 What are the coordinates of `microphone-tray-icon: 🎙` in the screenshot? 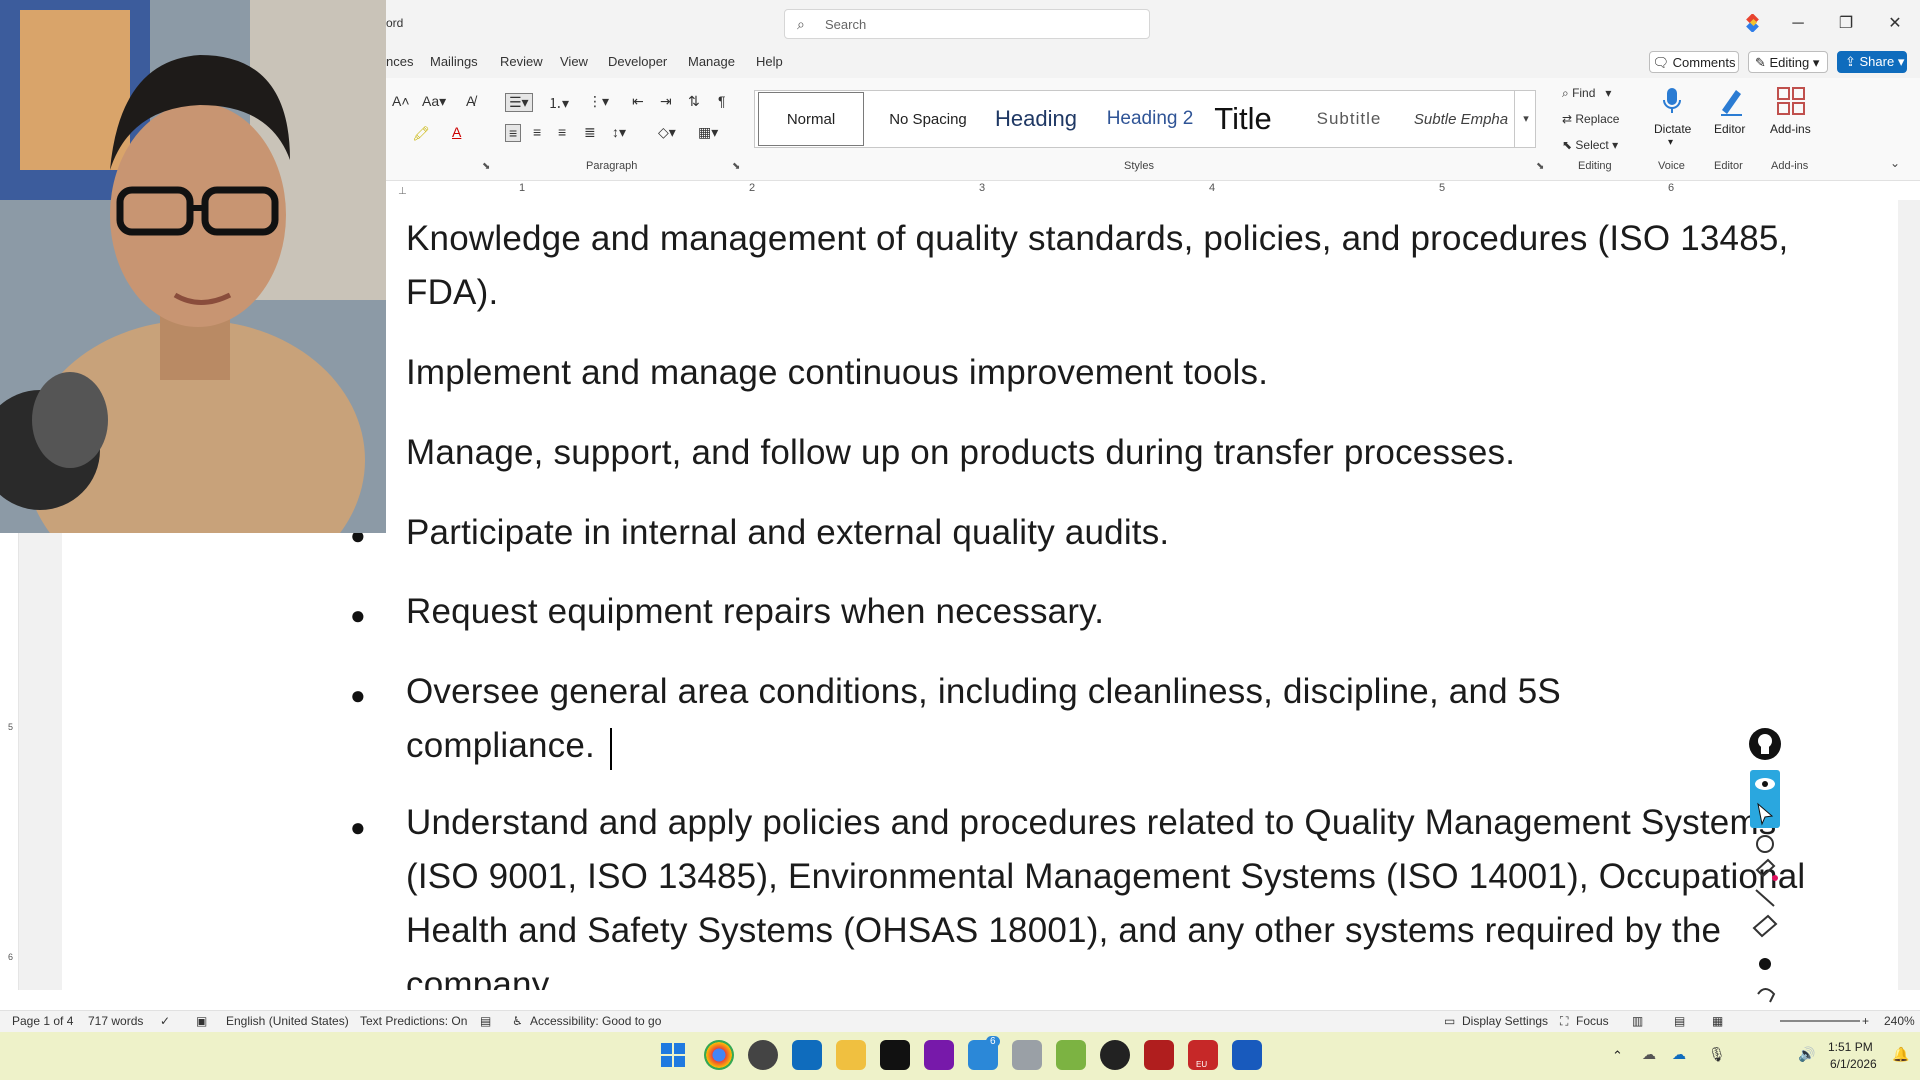 It's located at (1717, 1054).